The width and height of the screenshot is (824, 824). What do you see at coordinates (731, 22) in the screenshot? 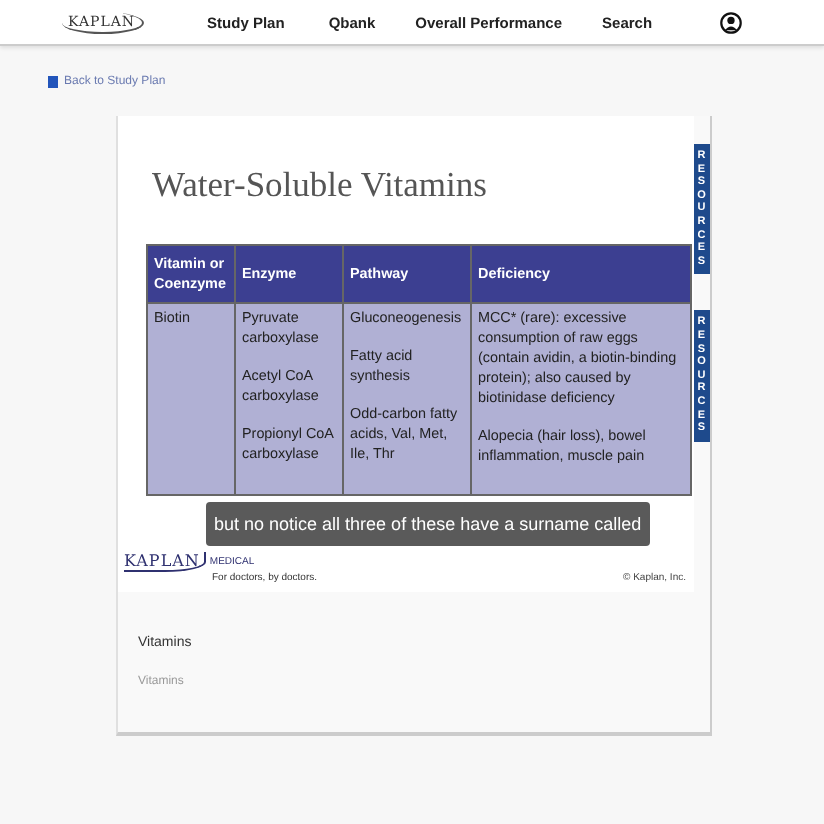
I see `user-icon` at bounding box center [731, 22].